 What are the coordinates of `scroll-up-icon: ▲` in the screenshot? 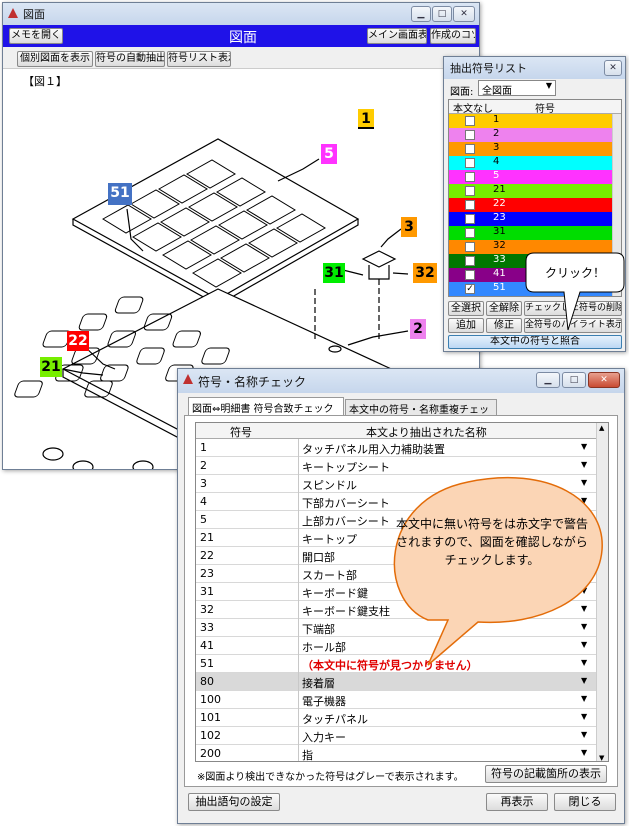 It's located at (601, 428).